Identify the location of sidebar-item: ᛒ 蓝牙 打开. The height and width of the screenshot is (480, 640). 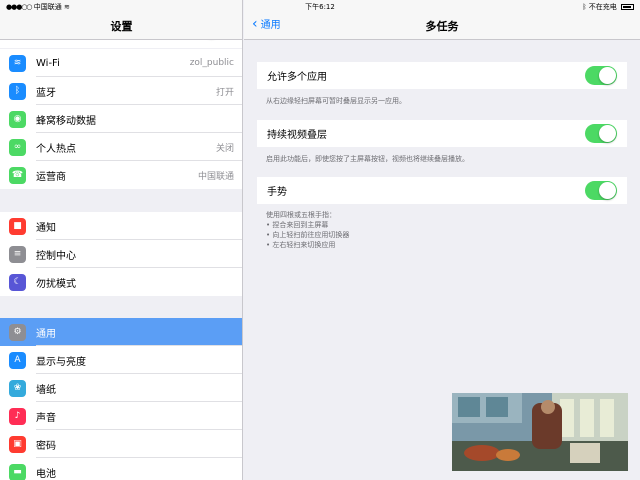
(121, 91).